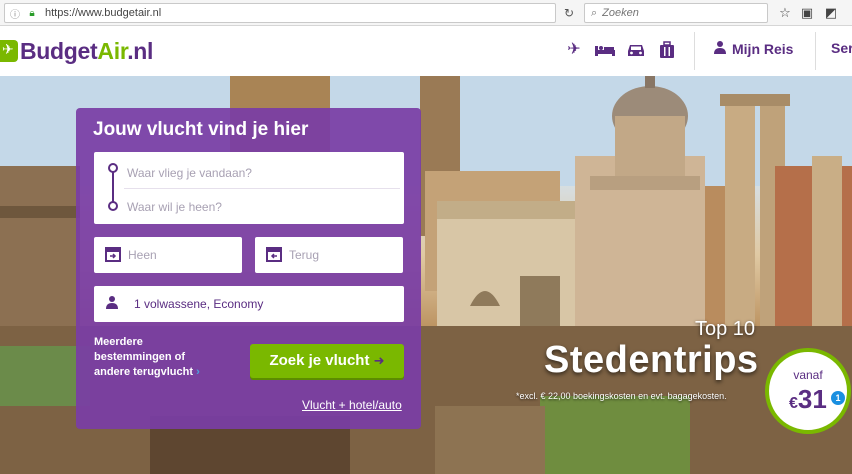 The image size is (852, 474). I want to click on price-value: €31, so click(808, 399).